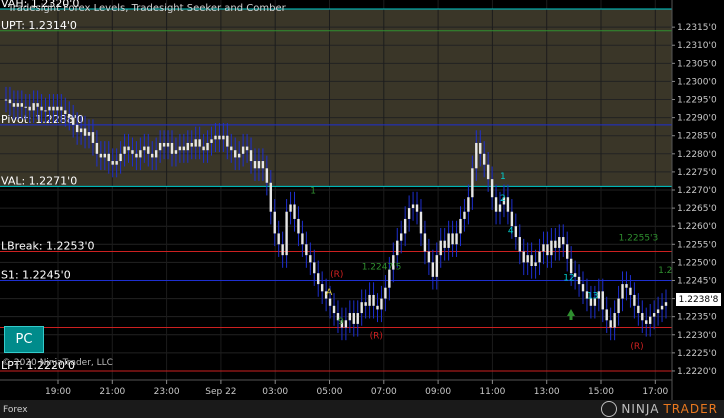 The image size is (724, 418). Describe the element at coordinates (609, 409) in the screenshot. I see `ninjatrader-logo-icon` at that location.